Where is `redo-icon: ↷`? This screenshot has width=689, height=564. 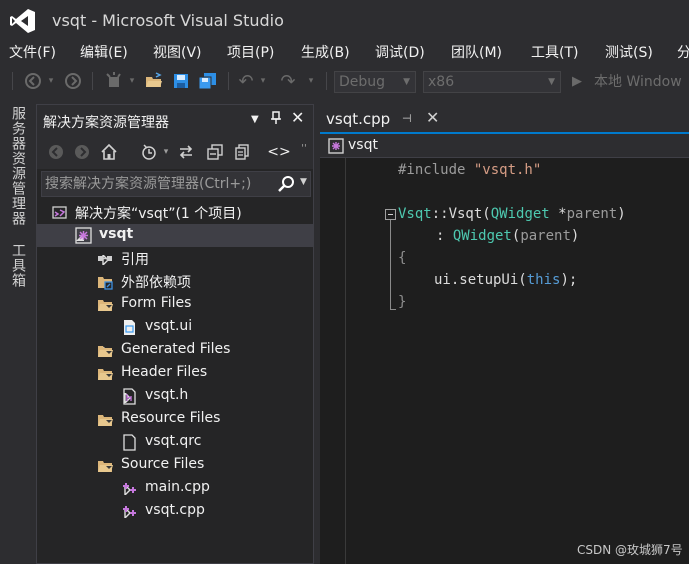 redo-icon: ↷ is located at coordinates (288, 81).